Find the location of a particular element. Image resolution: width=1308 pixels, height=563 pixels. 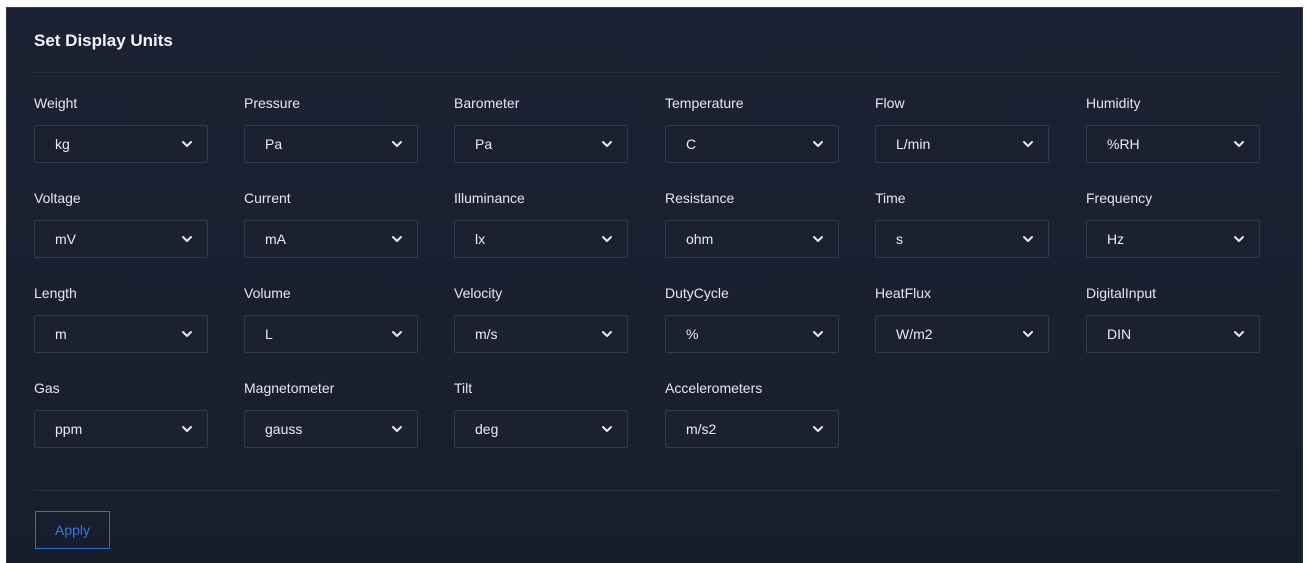

tilt-unit-select: deg is located at coordinates (541, 429).